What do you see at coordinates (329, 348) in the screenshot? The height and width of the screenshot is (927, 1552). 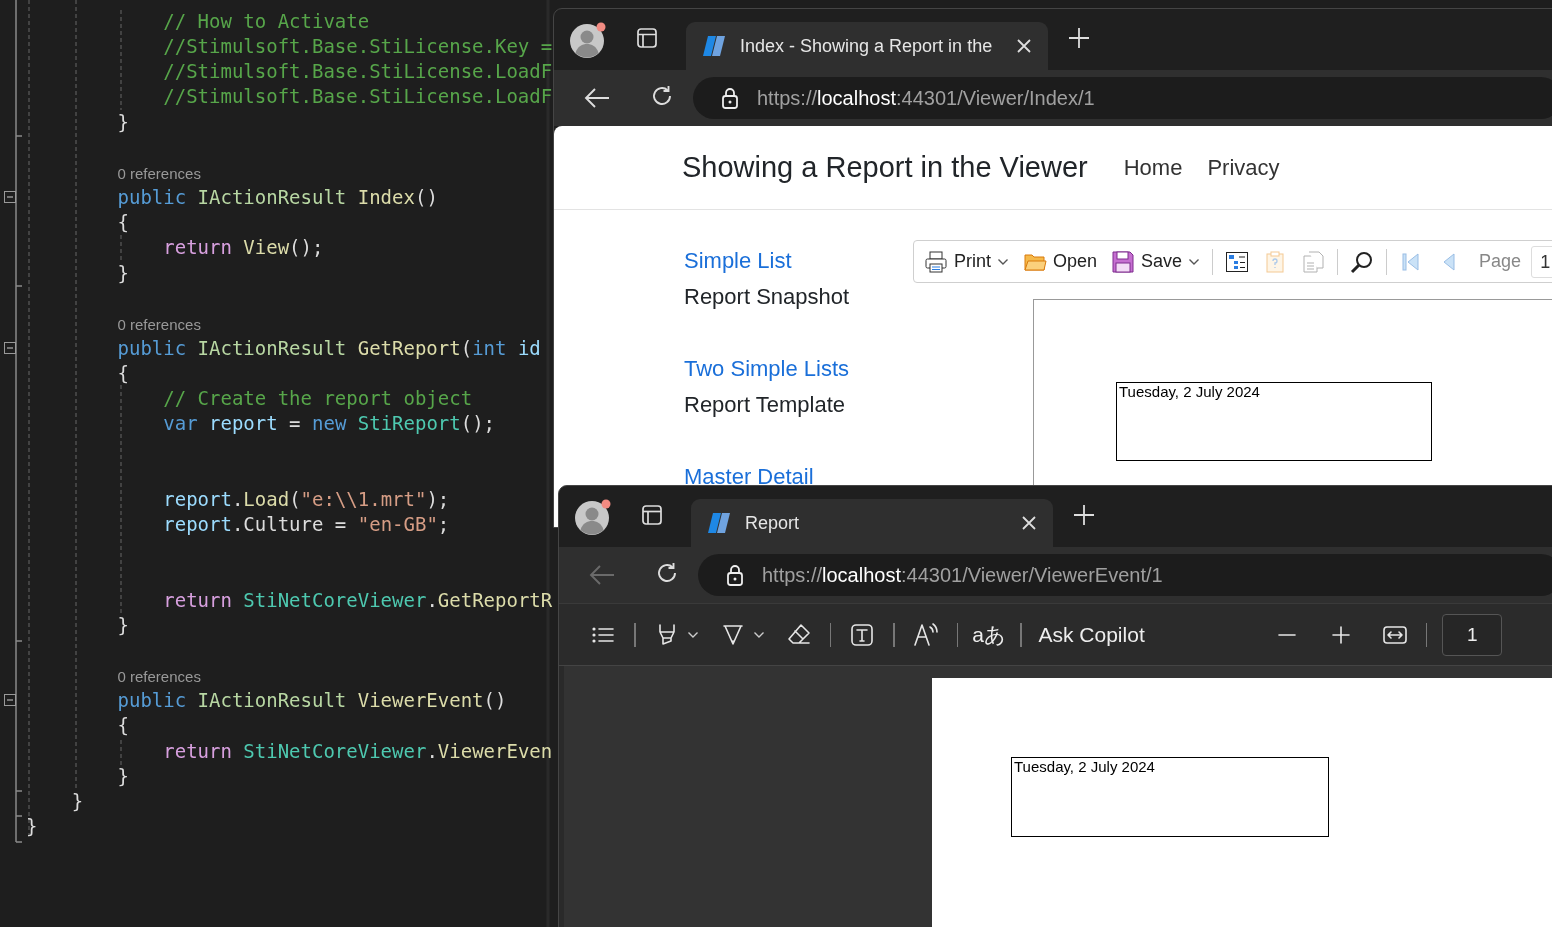 I see `code-line: public IActionResult GetReport(int id` at bounding box center [329, 348].